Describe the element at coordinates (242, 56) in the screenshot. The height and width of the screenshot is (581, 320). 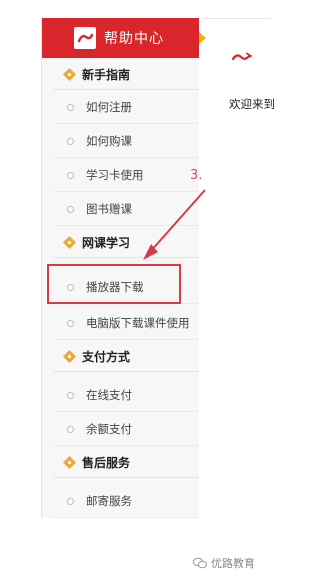
I see `wave-logo-icon` at that location.